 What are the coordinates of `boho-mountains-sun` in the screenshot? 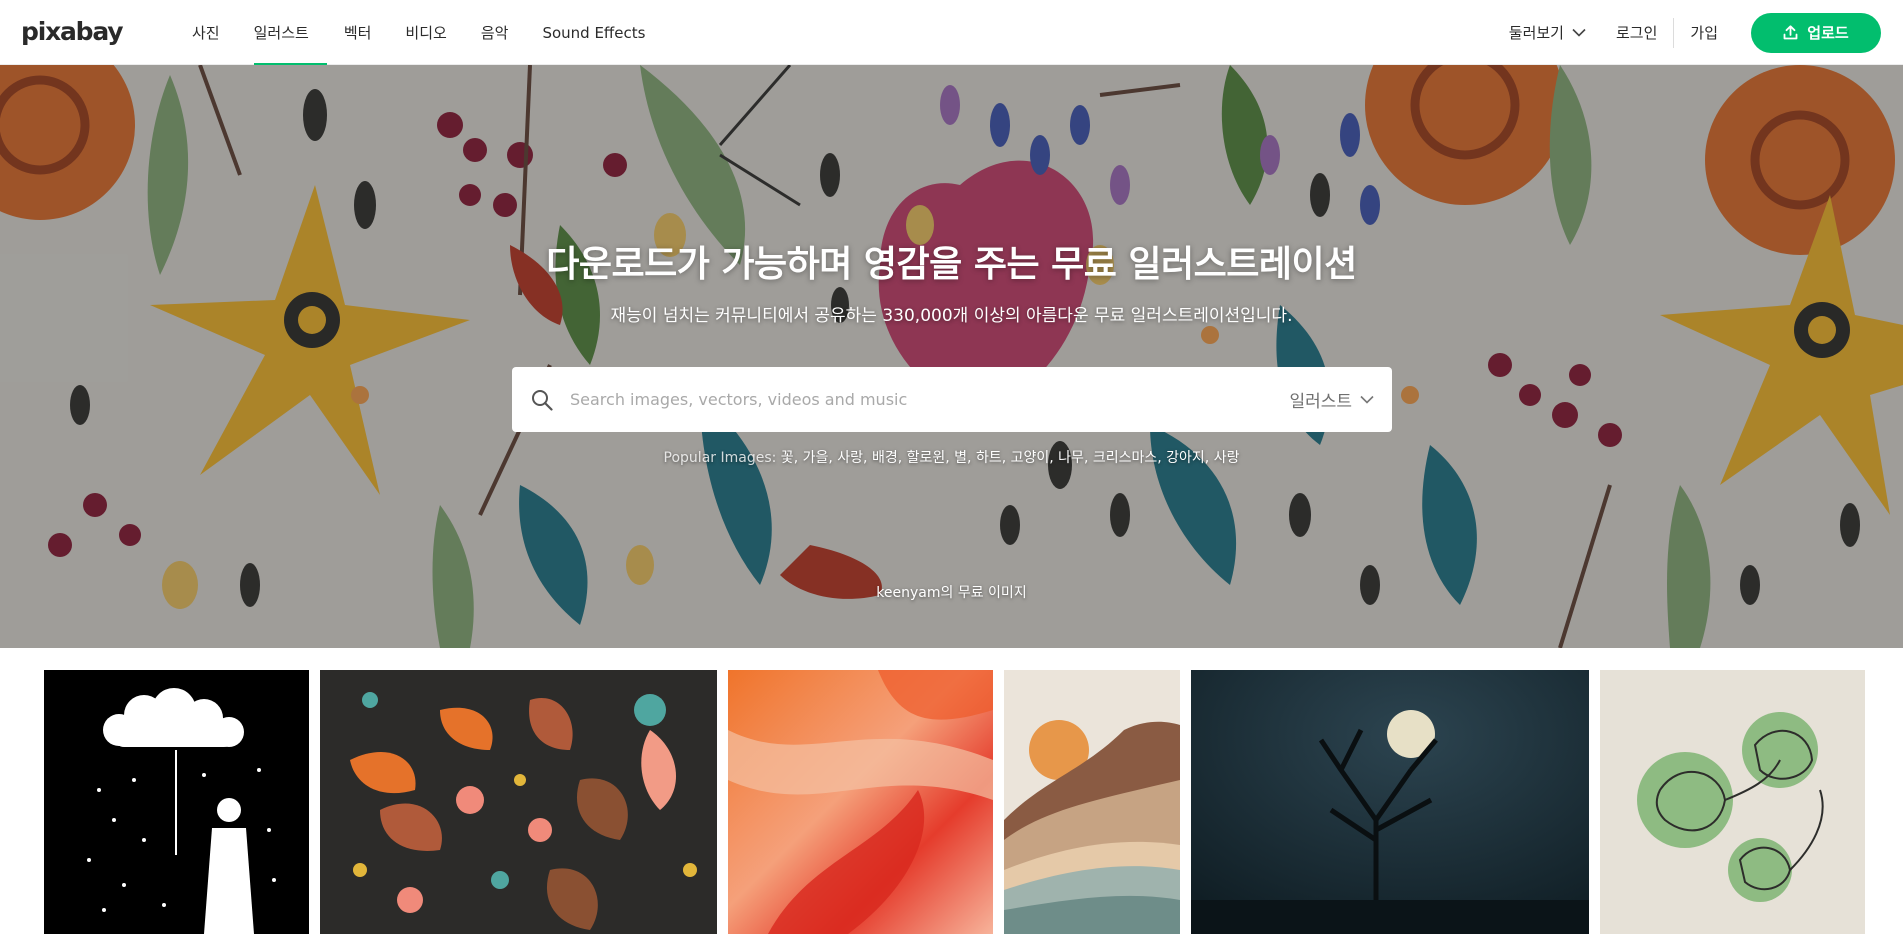 It's located at (1092, 802).